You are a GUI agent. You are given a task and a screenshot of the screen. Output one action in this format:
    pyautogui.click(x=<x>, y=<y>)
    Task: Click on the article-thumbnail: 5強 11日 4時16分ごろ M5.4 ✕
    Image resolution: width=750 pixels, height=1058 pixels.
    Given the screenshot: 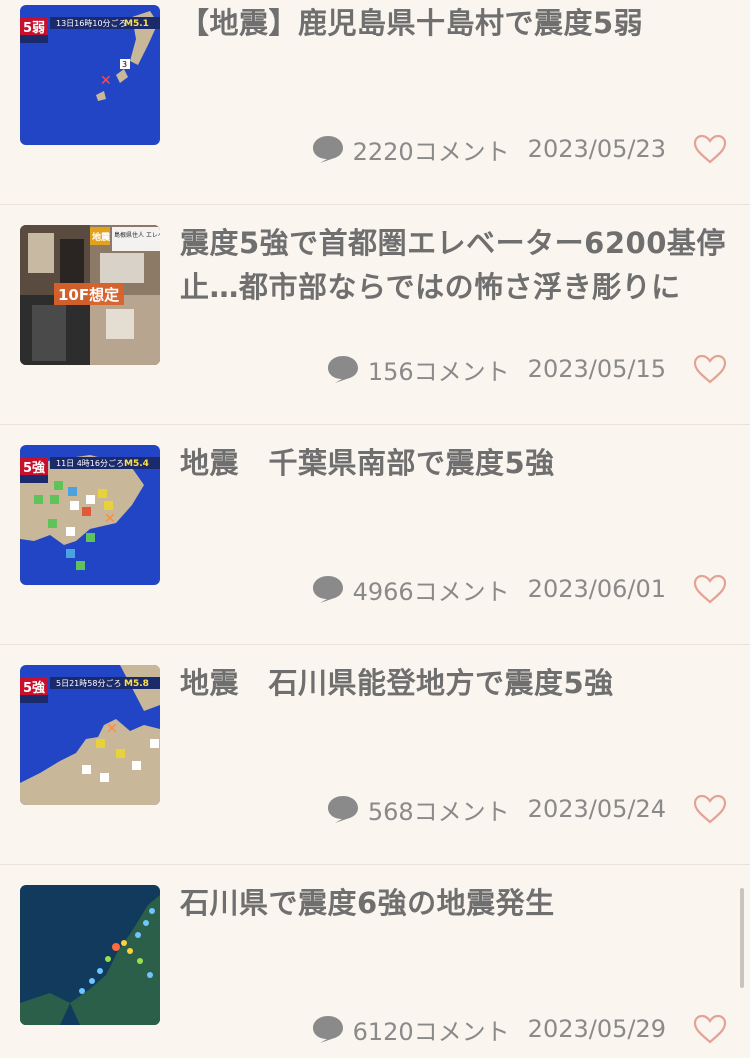 What is the action you would take?
    pyautogui.click(x=90, y=515)
    